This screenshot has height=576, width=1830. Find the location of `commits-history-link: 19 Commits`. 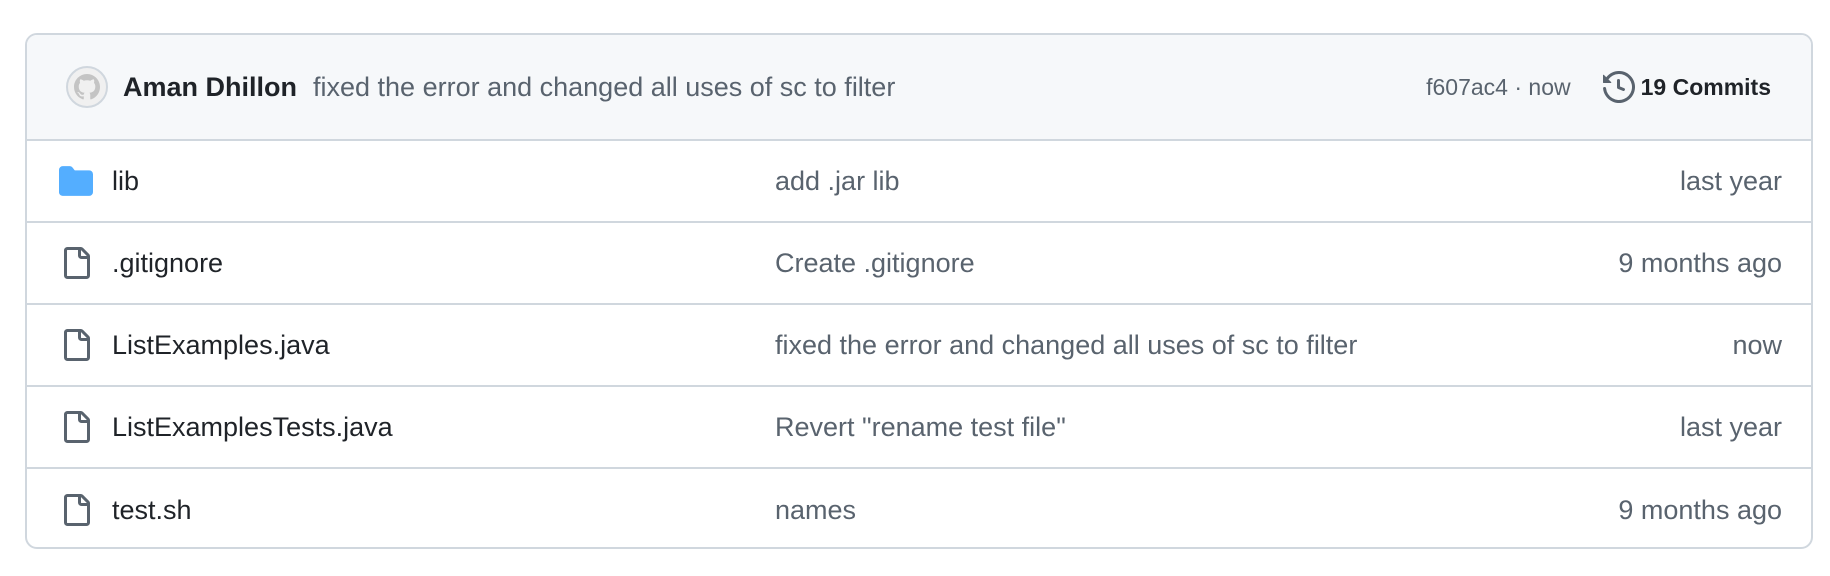

commits-history-link: 19 Commits is located at coordinates (1686, 87).